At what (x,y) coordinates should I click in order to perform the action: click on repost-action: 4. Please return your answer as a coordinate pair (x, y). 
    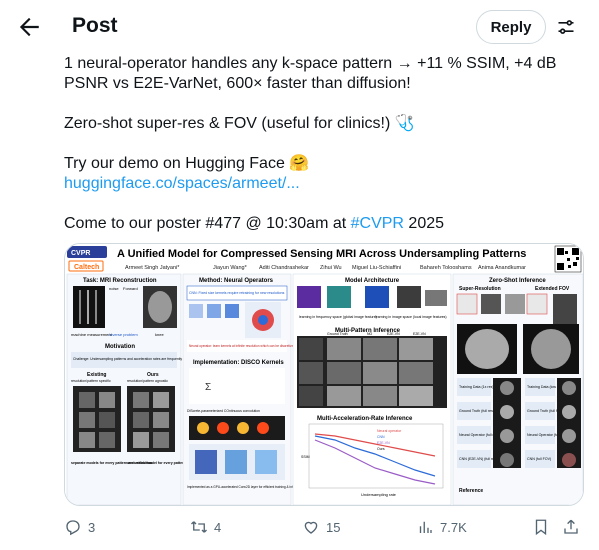
    Looking at the image, I should click on (205, 527).